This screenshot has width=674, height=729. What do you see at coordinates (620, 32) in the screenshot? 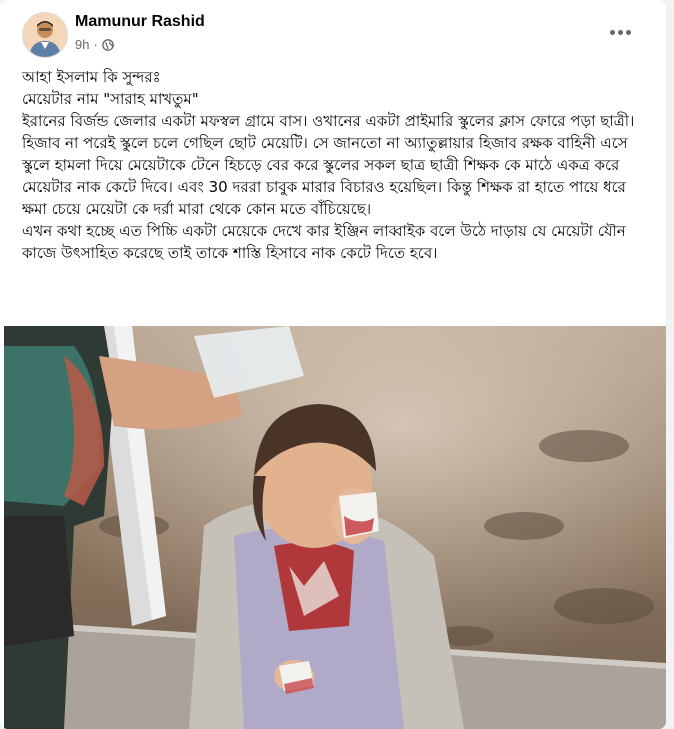
I see `more-options-icon` at bounding box center [620, 32].